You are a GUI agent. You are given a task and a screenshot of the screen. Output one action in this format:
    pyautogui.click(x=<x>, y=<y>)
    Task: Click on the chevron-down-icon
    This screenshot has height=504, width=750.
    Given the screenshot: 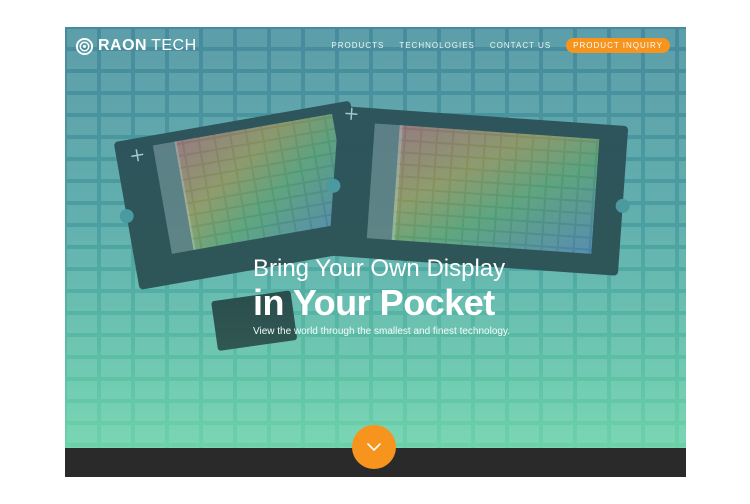 What is the action you would take?
    pyautogui.click(x=374, y=447)
    